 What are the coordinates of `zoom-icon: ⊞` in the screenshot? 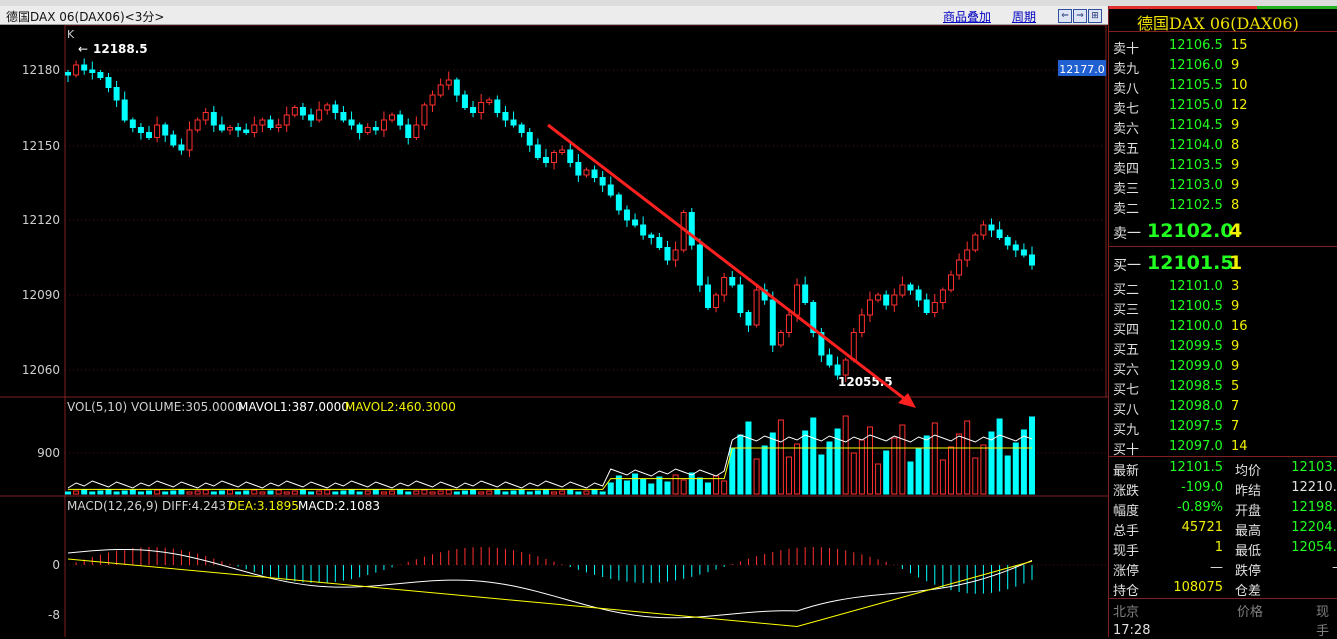 It's located at (1095, 16).